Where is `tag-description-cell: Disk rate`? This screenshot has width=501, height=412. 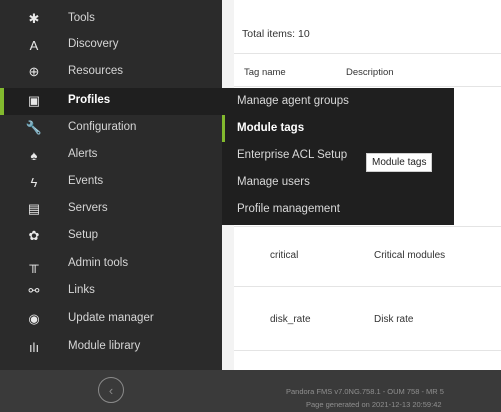
tag-description-cell: Disk rate is located at coordinates (394, 319).